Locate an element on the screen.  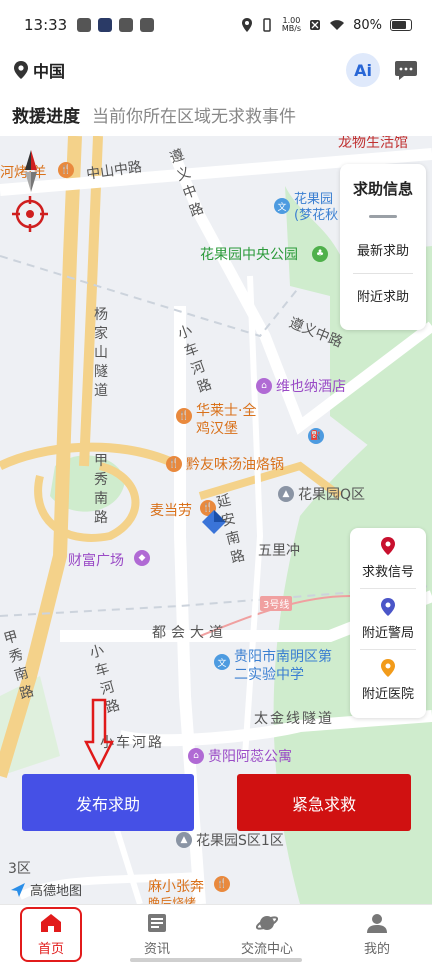
nearby-hospital-label: 附近医院 is located at coordinates (387, 694).